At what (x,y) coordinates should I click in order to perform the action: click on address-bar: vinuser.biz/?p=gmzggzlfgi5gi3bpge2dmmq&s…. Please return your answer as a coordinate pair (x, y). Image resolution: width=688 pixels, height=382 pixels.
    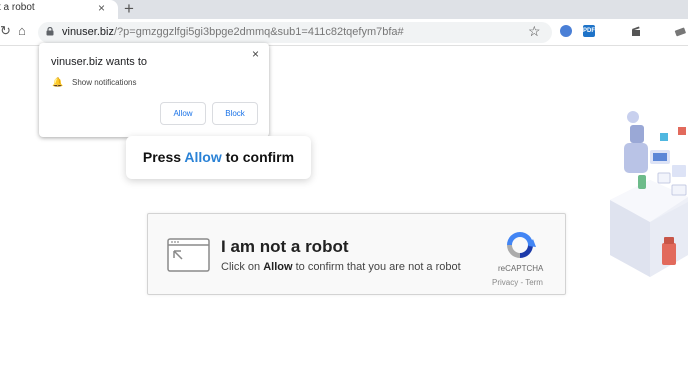
    Looking at the image, I should click on (295, 32).